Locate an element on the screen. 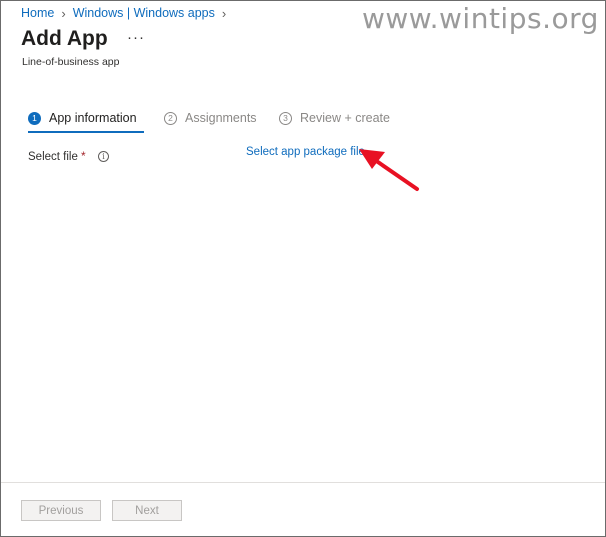 The width and height of the screenshot is (606, 537). tab-review-create: 3 Review + create is located at coordinates (334, 118).